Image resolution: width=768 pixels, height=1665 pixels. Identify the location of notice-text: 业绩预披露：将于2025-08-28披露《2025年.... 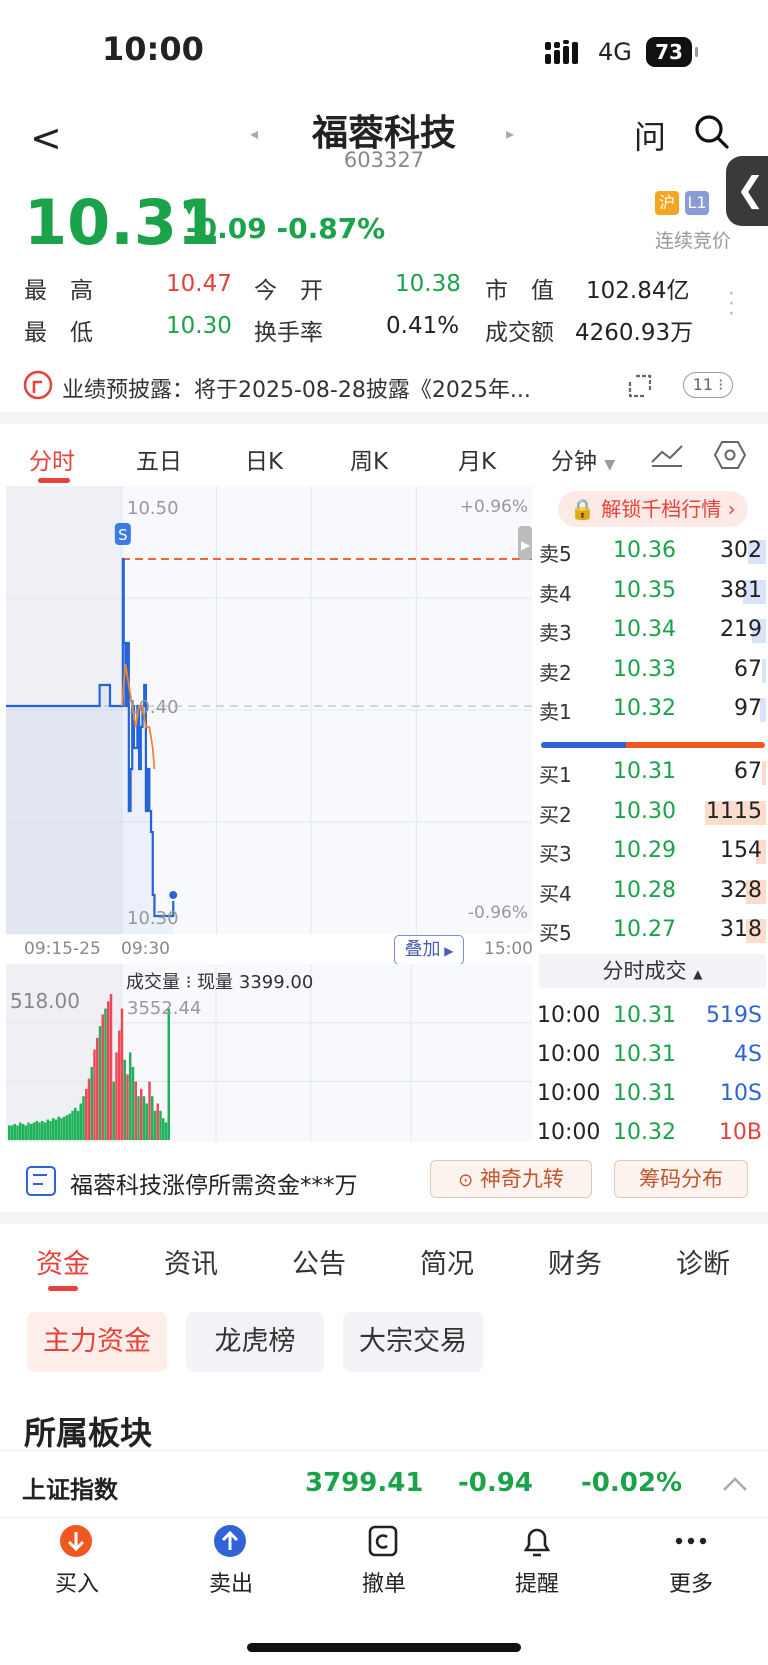
(296, 388).